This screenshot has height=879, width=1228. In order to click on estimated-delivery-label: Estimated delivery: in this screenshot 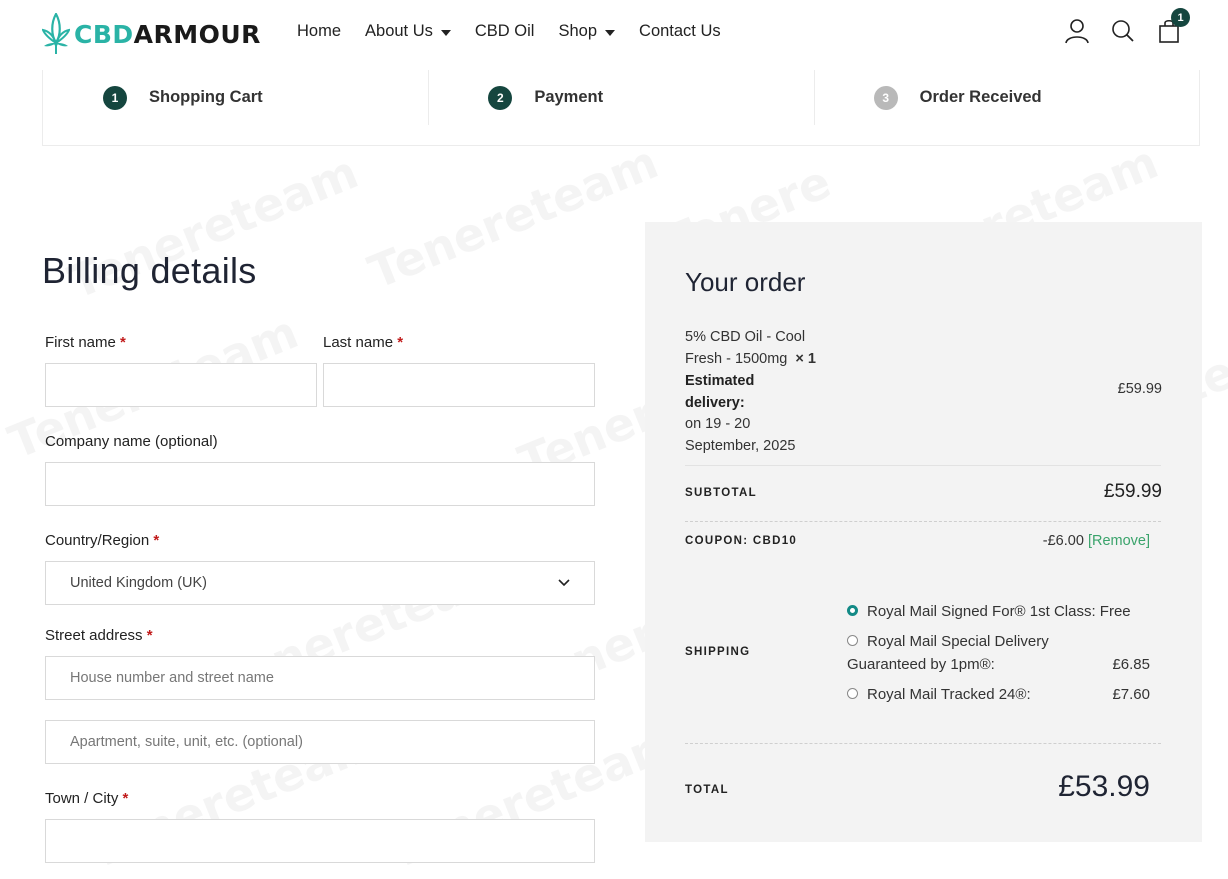, I will do `click(720, 392)`.